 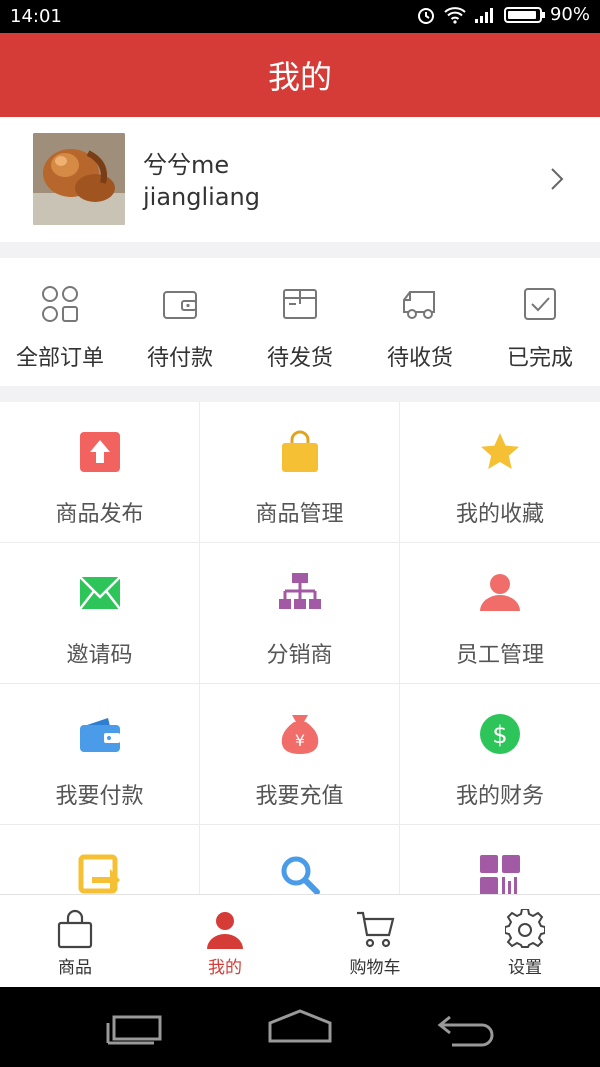 I want to click on tab-products: 商品, so click(x=75, y=941).